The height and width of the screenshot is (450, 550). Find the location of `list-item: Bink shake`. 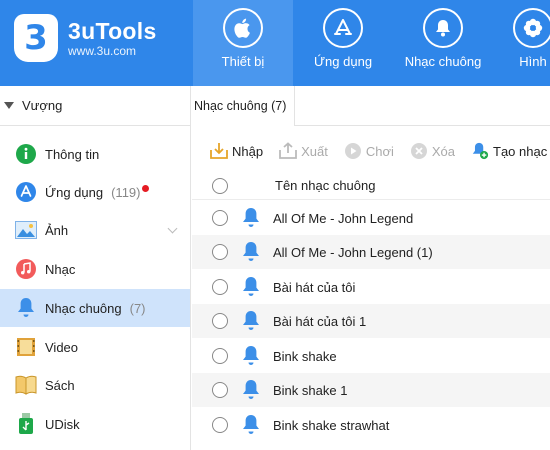

list-item: Bink shake is located at coordinates (371, 356).